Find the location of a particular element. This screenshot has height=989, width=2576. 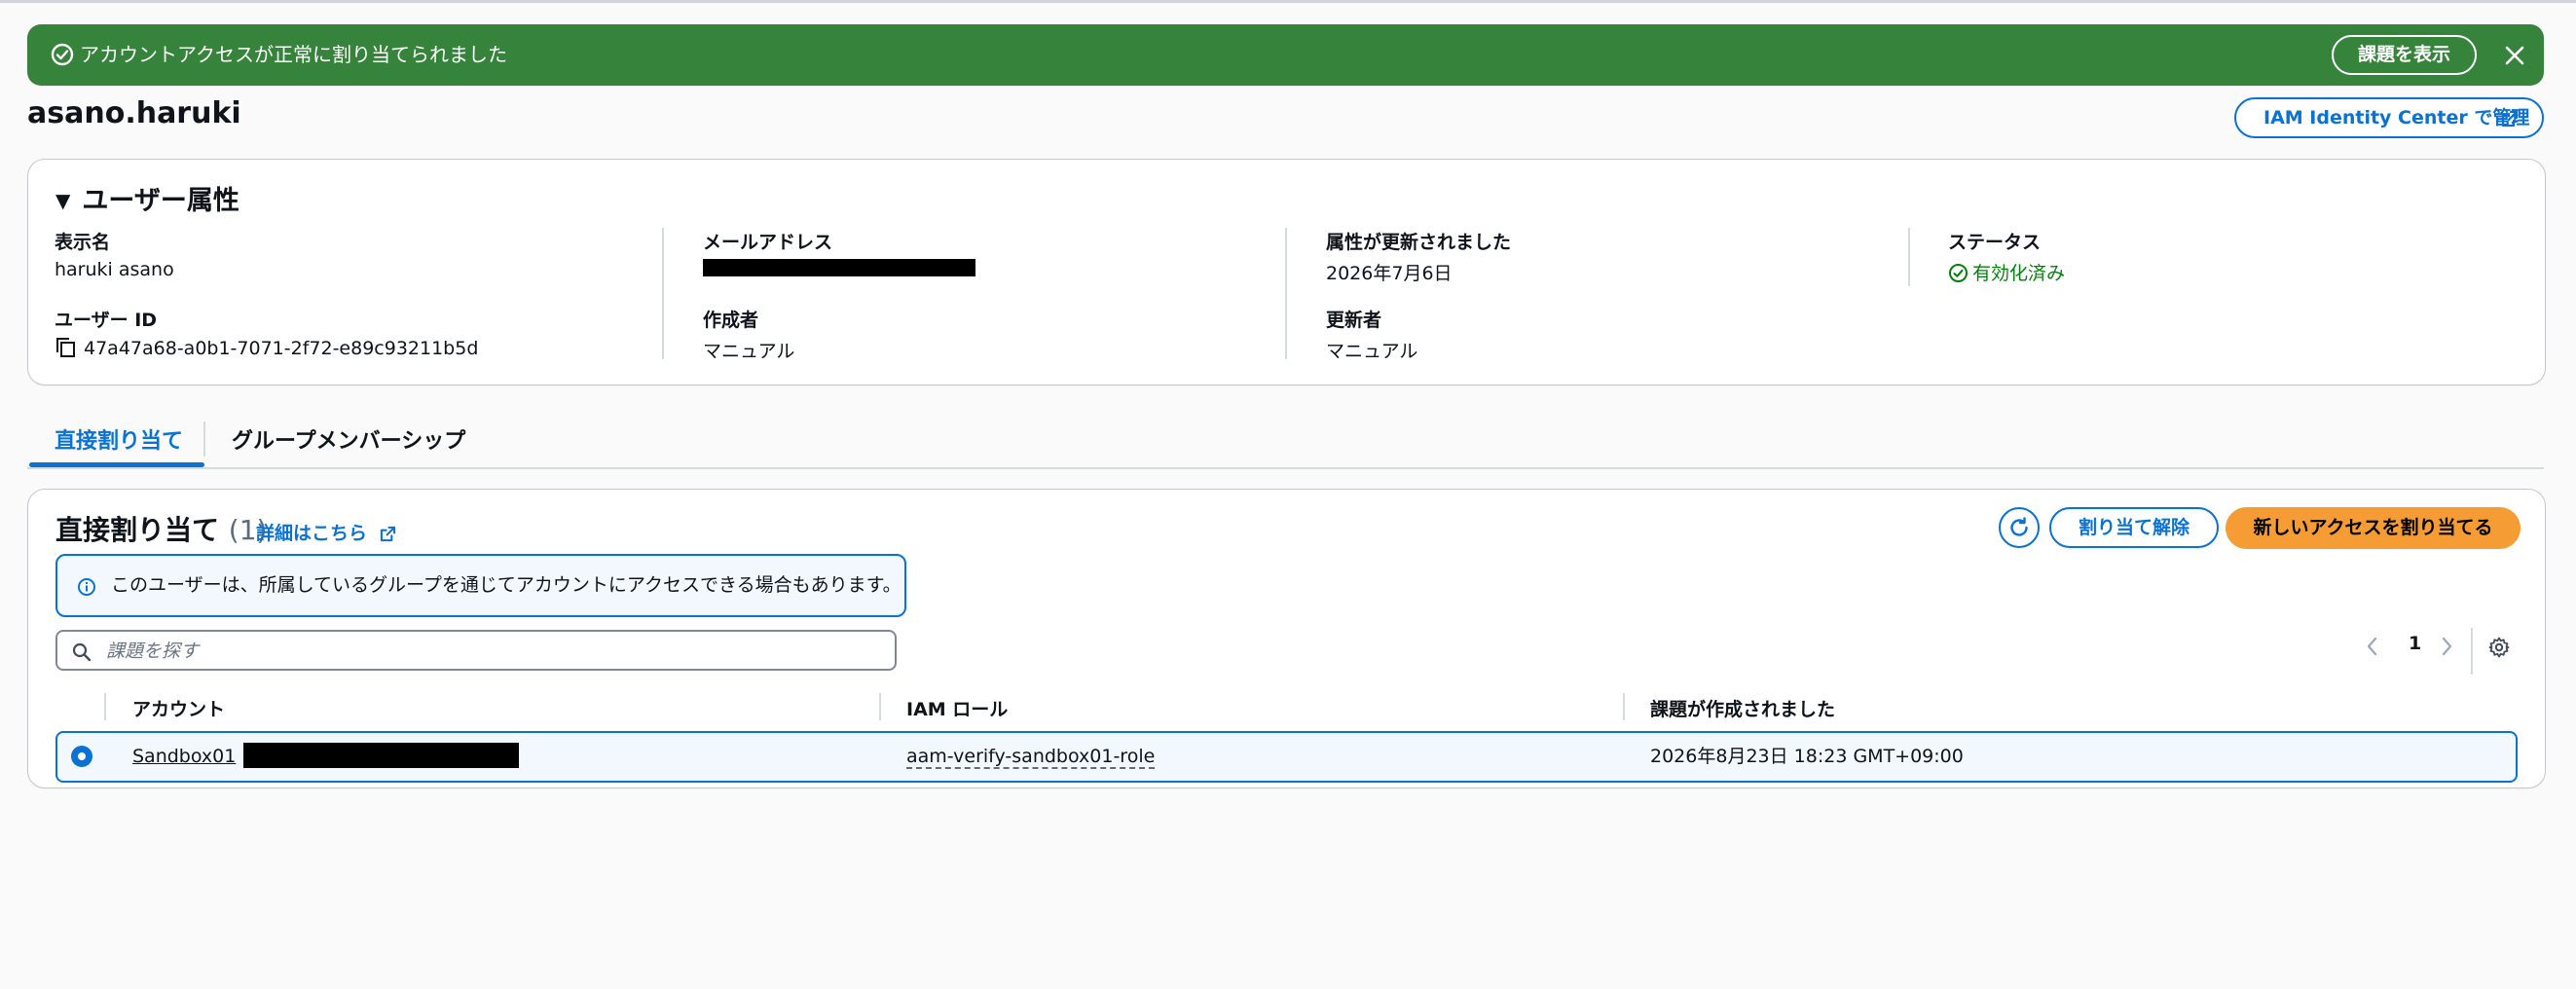

tab-group-memberships: グループメンバーシップ is located at coordinates (348, 439).